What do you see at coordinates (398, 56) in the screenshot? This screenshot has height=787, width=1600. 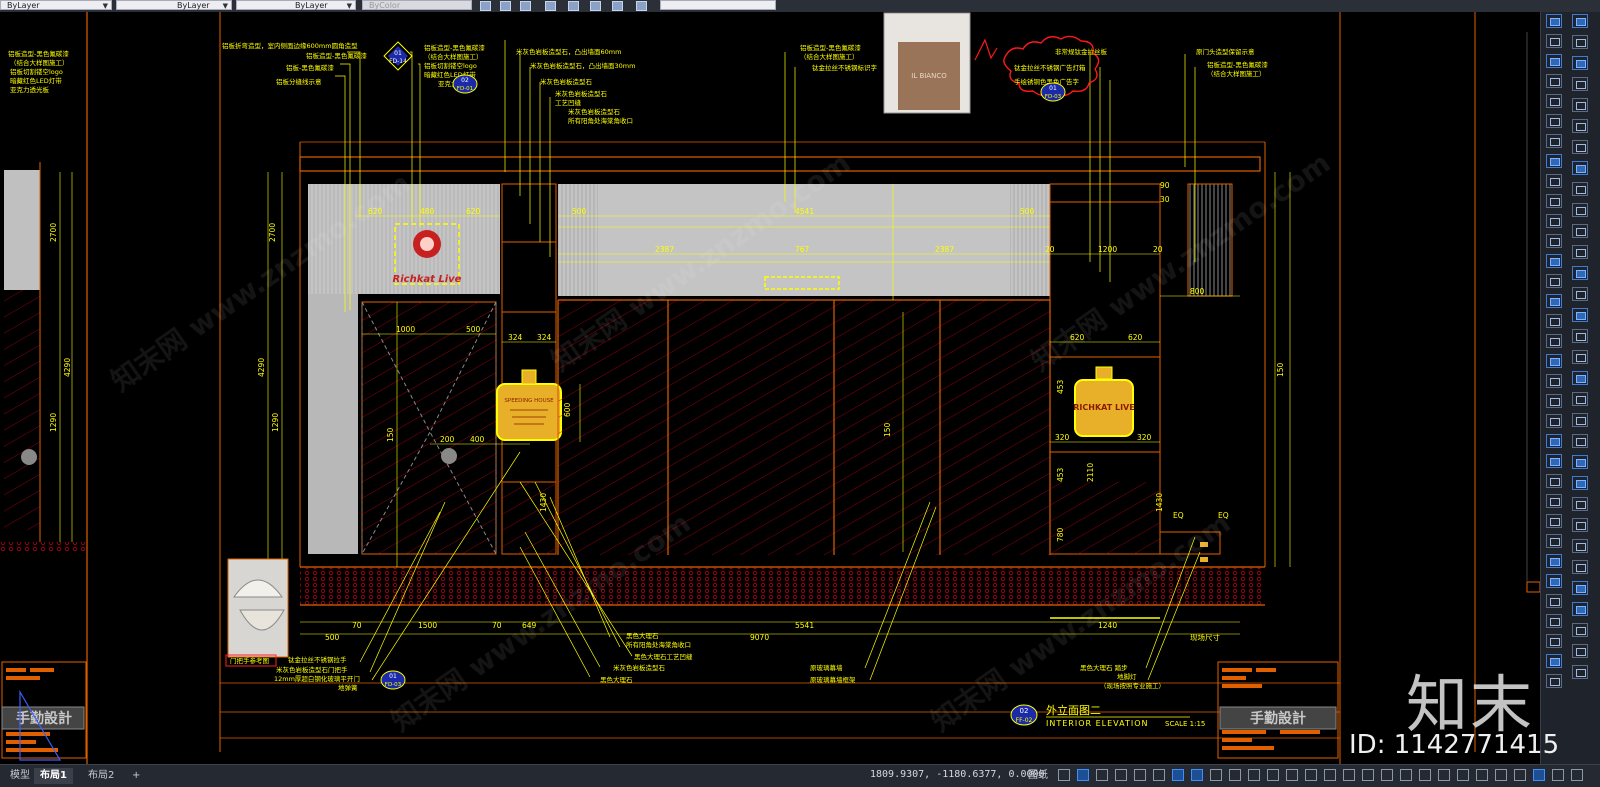 I see `callout-marker: 01 FD-14` at bounding box center [398, 56].